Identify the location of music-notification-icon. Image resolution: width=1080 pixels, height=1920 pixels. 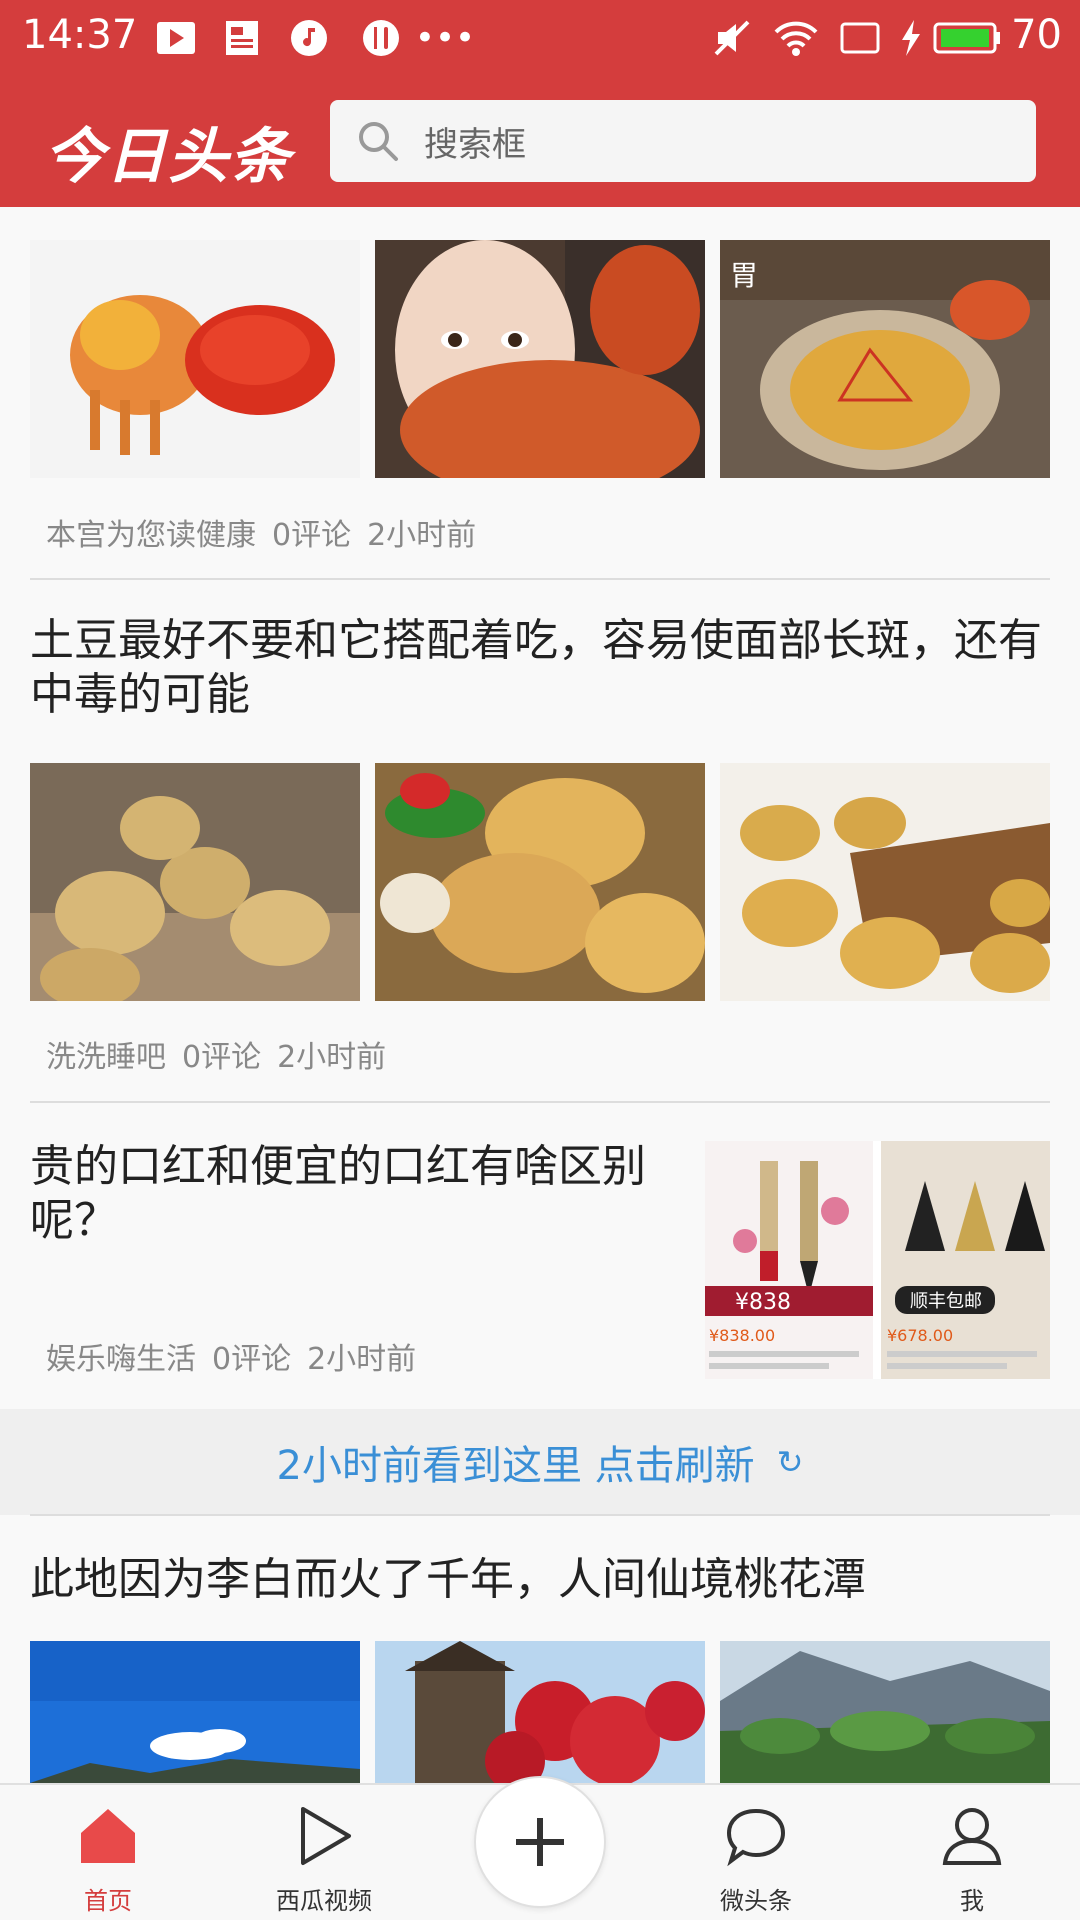
(309, 38).